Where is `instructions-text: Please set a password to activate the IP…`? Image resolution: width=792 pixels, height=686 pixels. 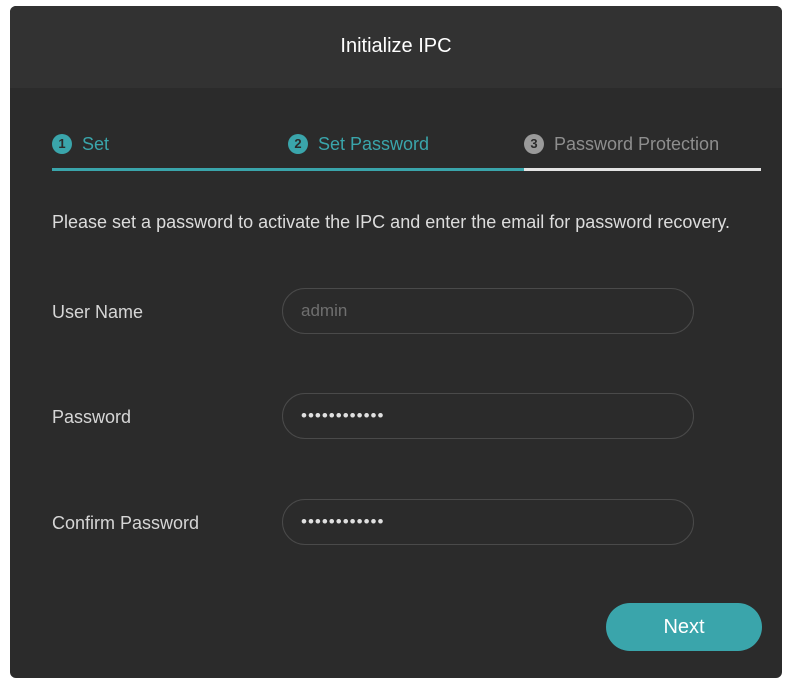
instructions-text: Please set a password to activate the IP… is located at coordinates (391, 222).